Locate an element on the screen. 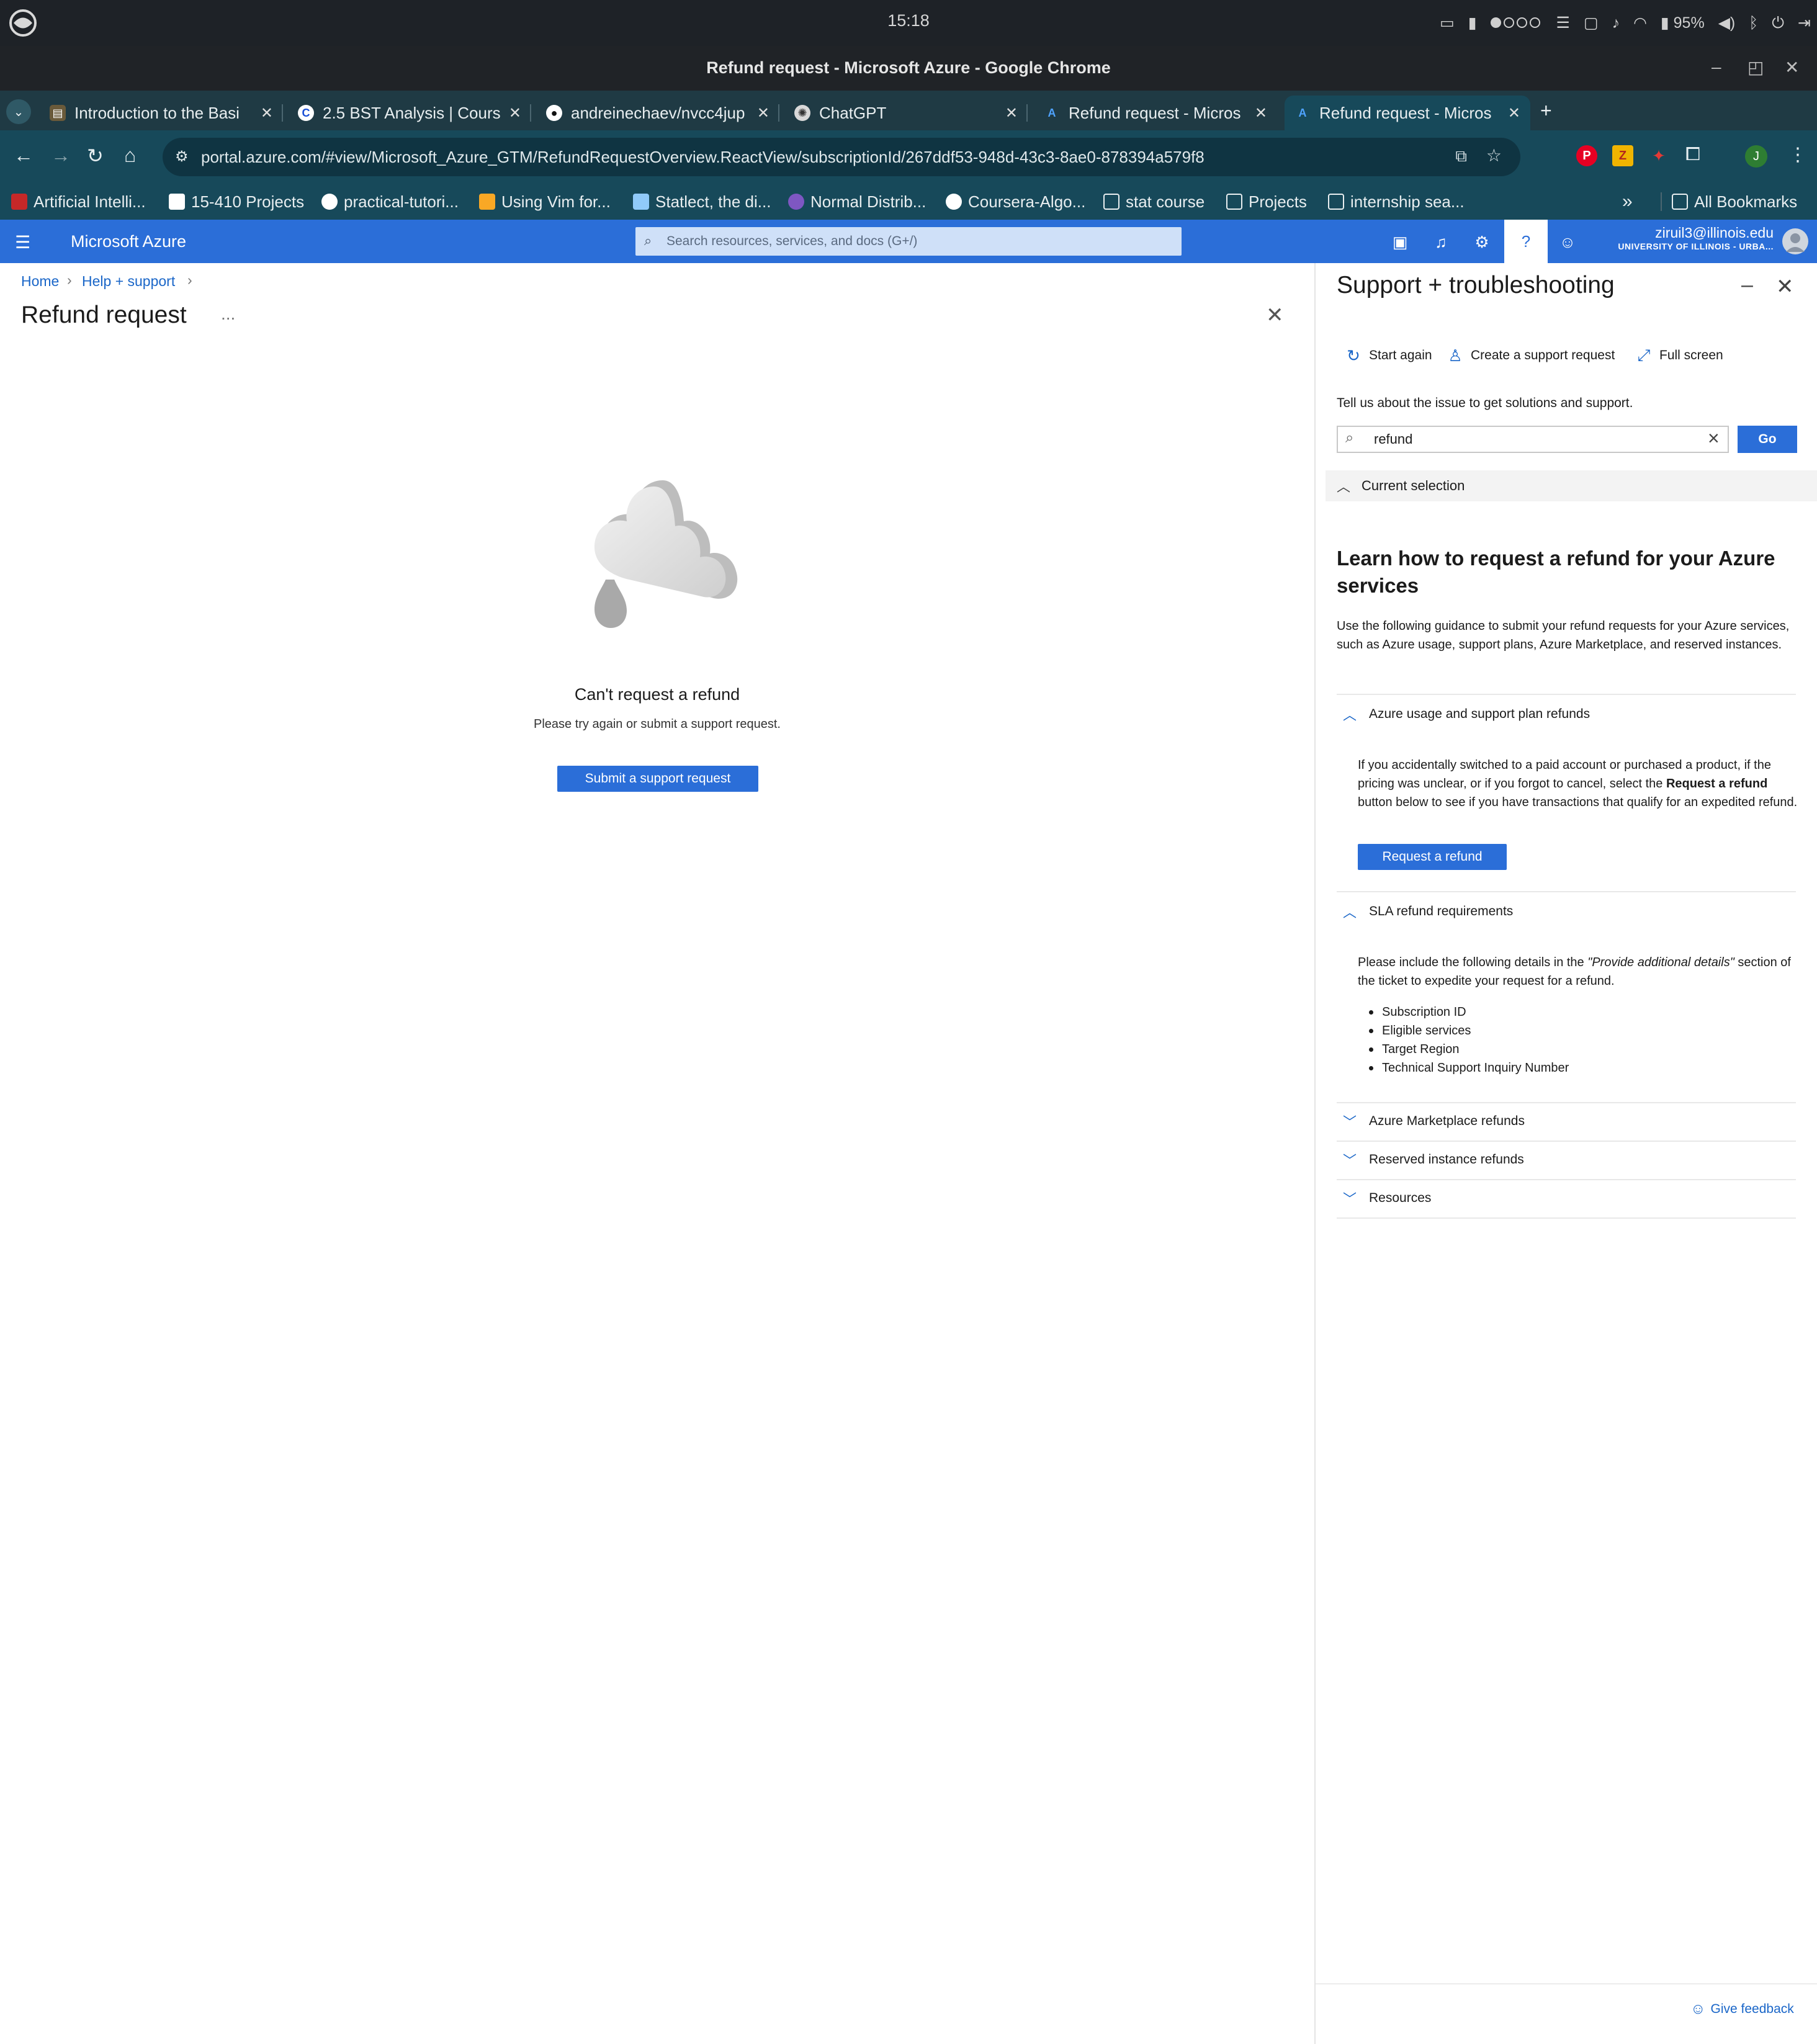  bookmark-item: 15-410 Projects is located at coordinates (236, 202).